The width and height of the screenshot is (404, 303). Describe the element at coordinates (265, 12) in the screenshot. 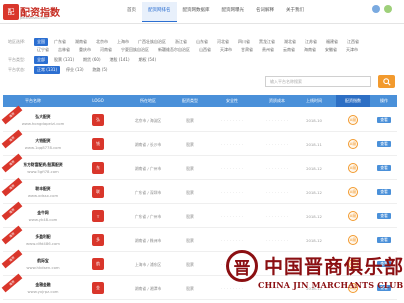

I see `nav-glossary: 名词解释` at that location.